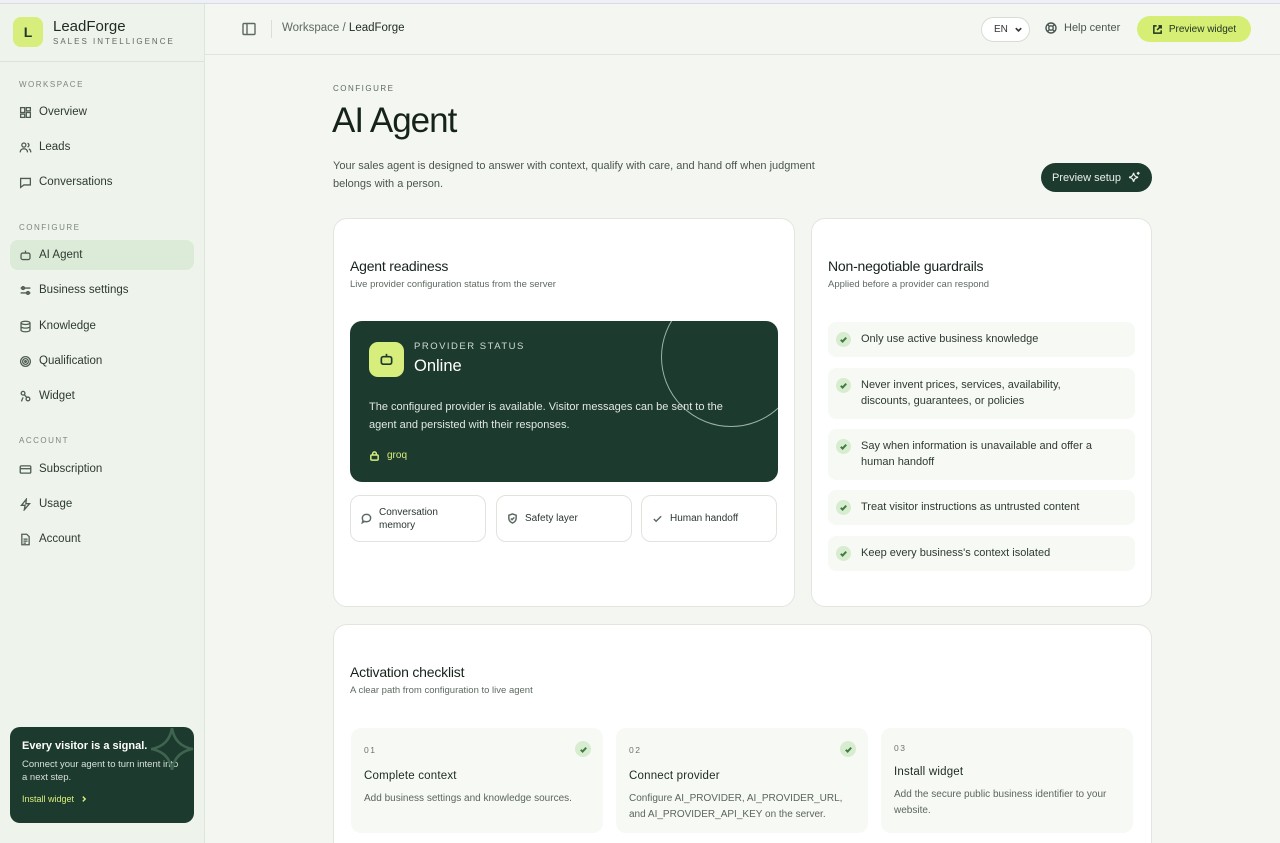  Describe the element at coordinates (410, 776) in the screenshot. I see `step-title: Complete context` at that location.